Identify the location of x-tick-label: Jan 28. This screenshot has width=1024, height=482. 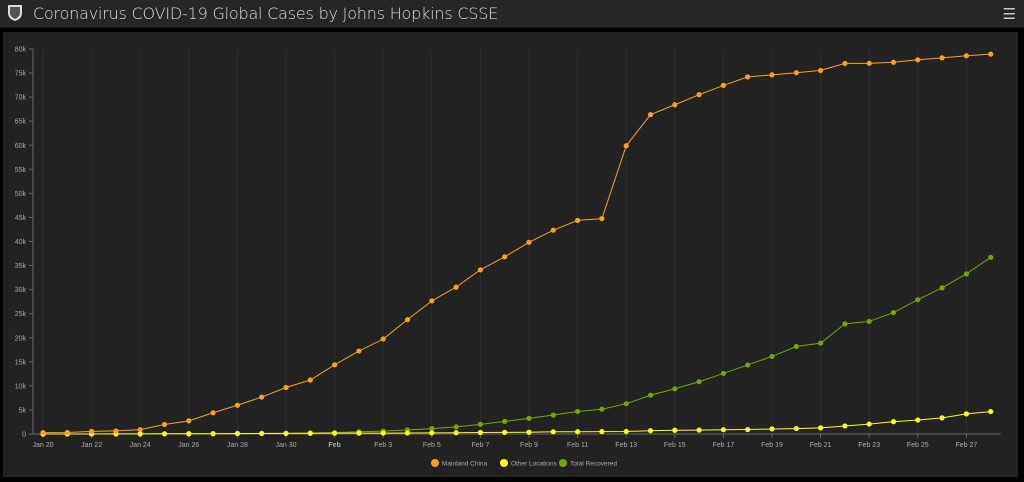
(237, 445).